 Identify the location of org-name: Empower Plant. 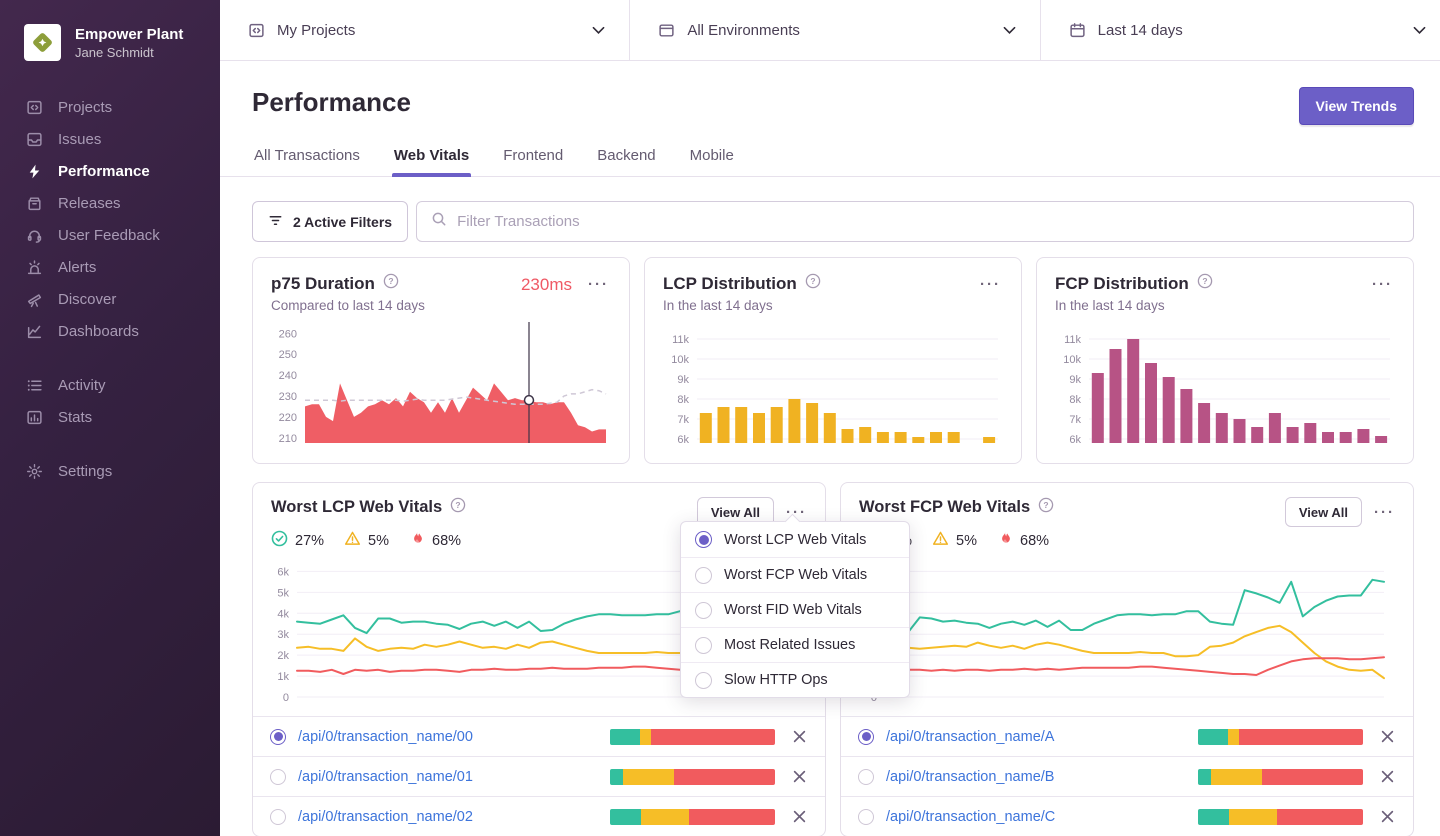
(129, 34).